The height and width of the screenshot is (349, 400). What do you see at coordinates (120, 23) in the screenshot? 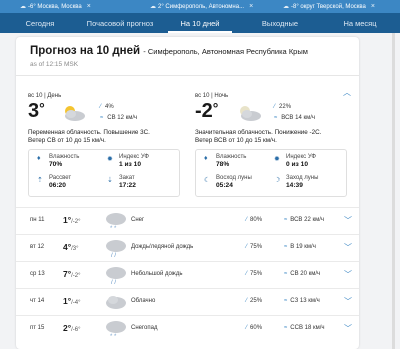
I see `tab-hourly: Почасовой прогноз` at bounding box center [120, 23].